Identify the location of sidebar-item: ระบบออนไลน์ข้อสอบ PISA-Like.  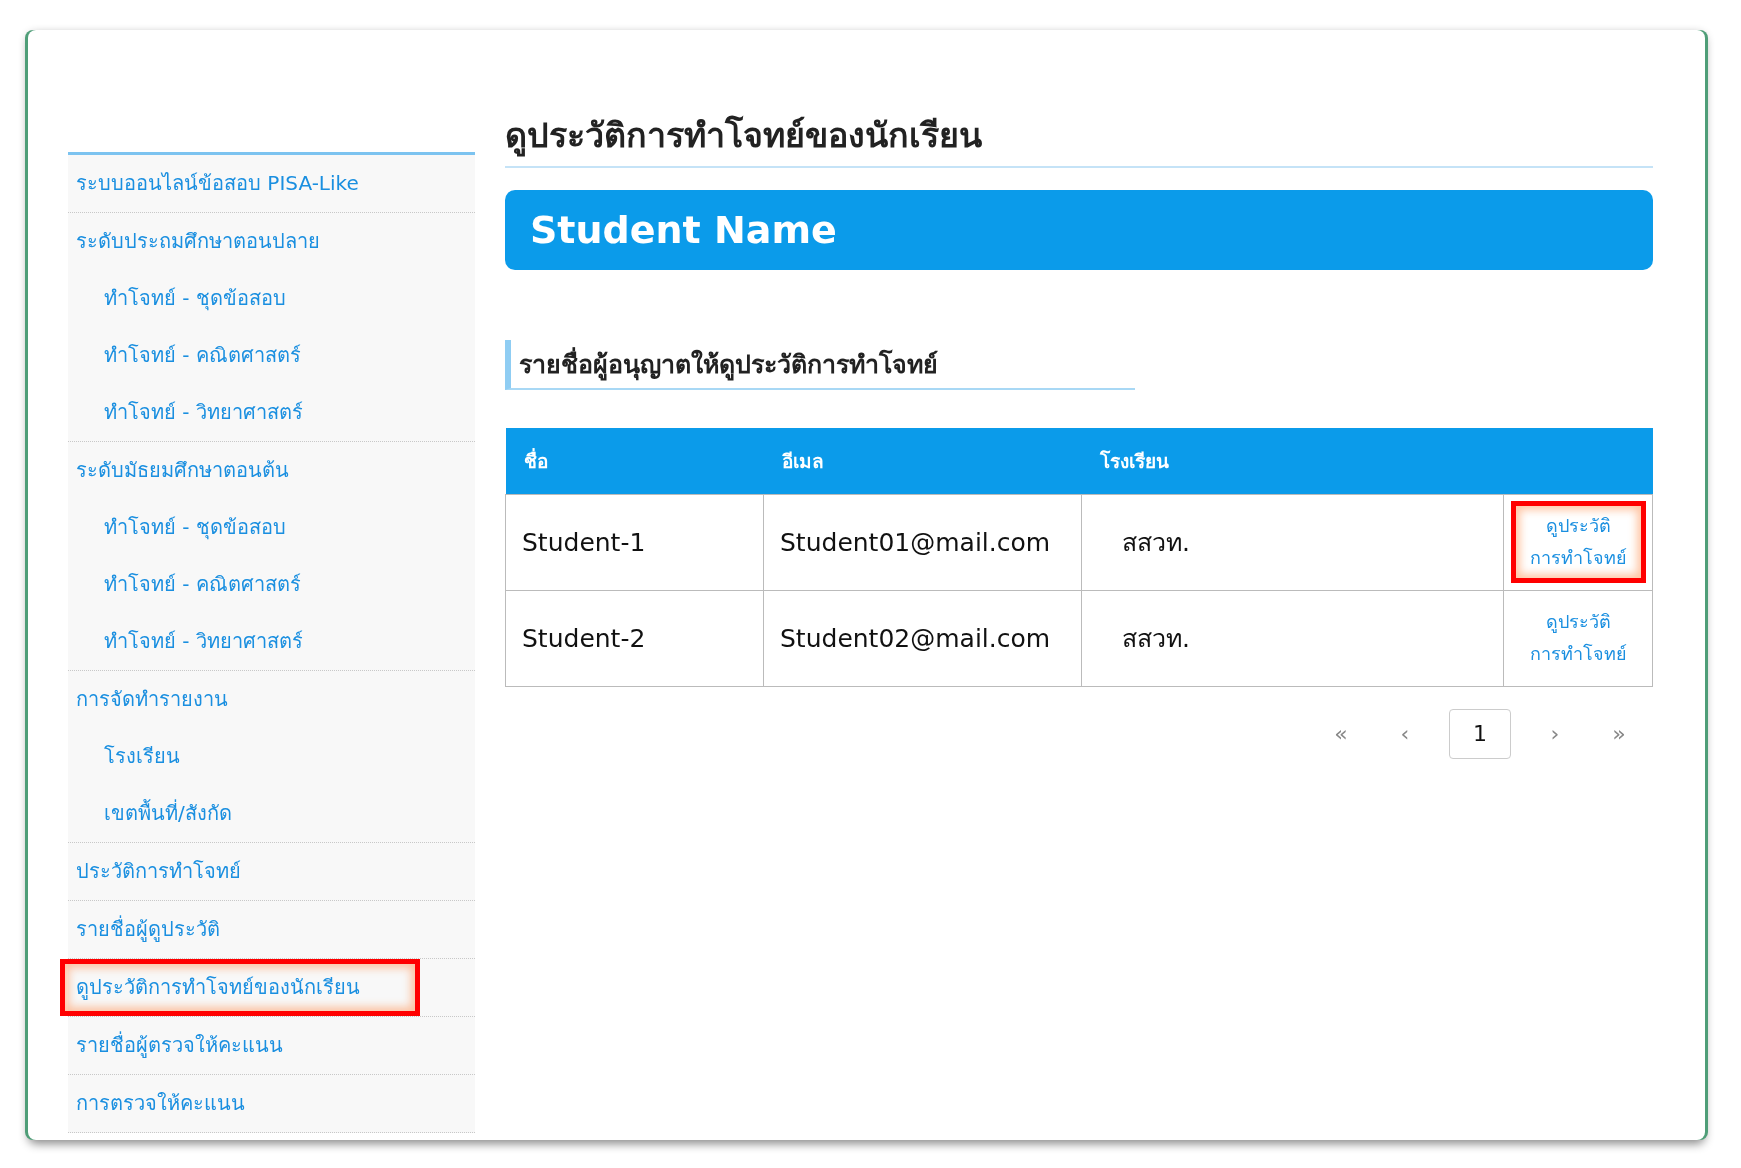
(271, 183).